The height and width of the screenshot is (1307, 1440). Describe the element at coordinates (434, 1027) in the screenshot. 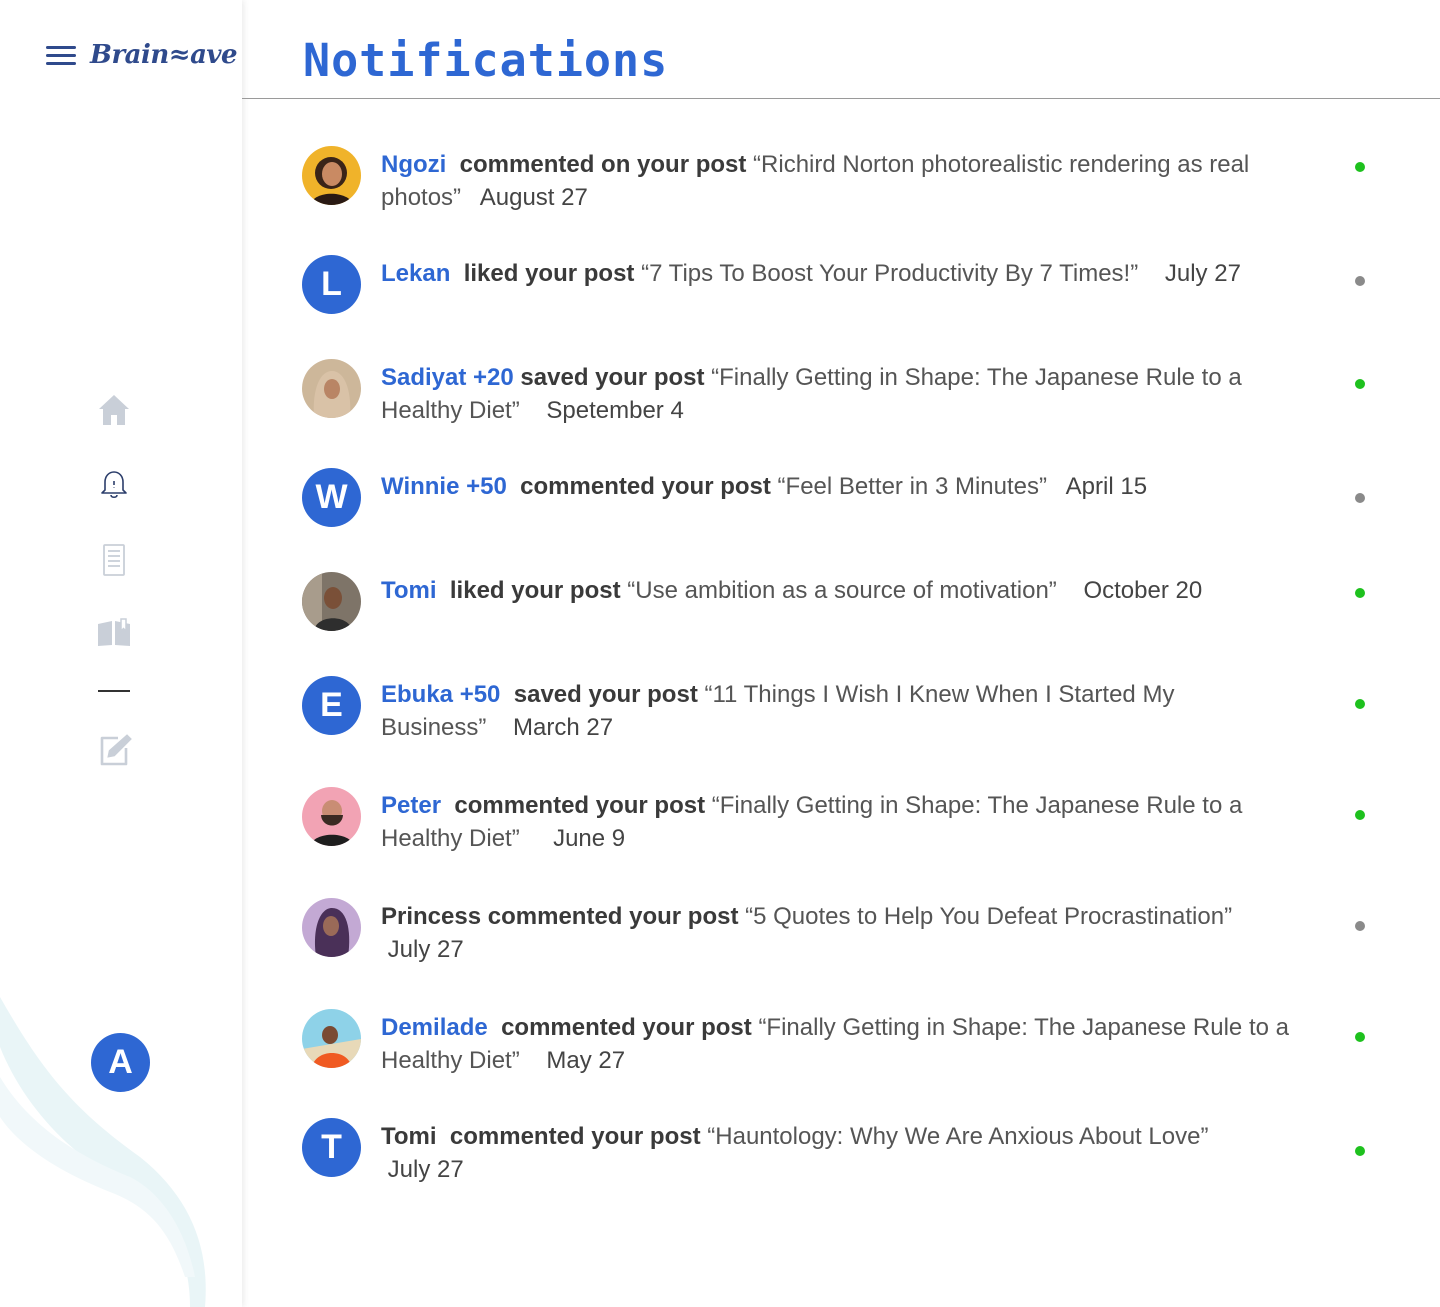

I see `user-name: Demilade` at that location.